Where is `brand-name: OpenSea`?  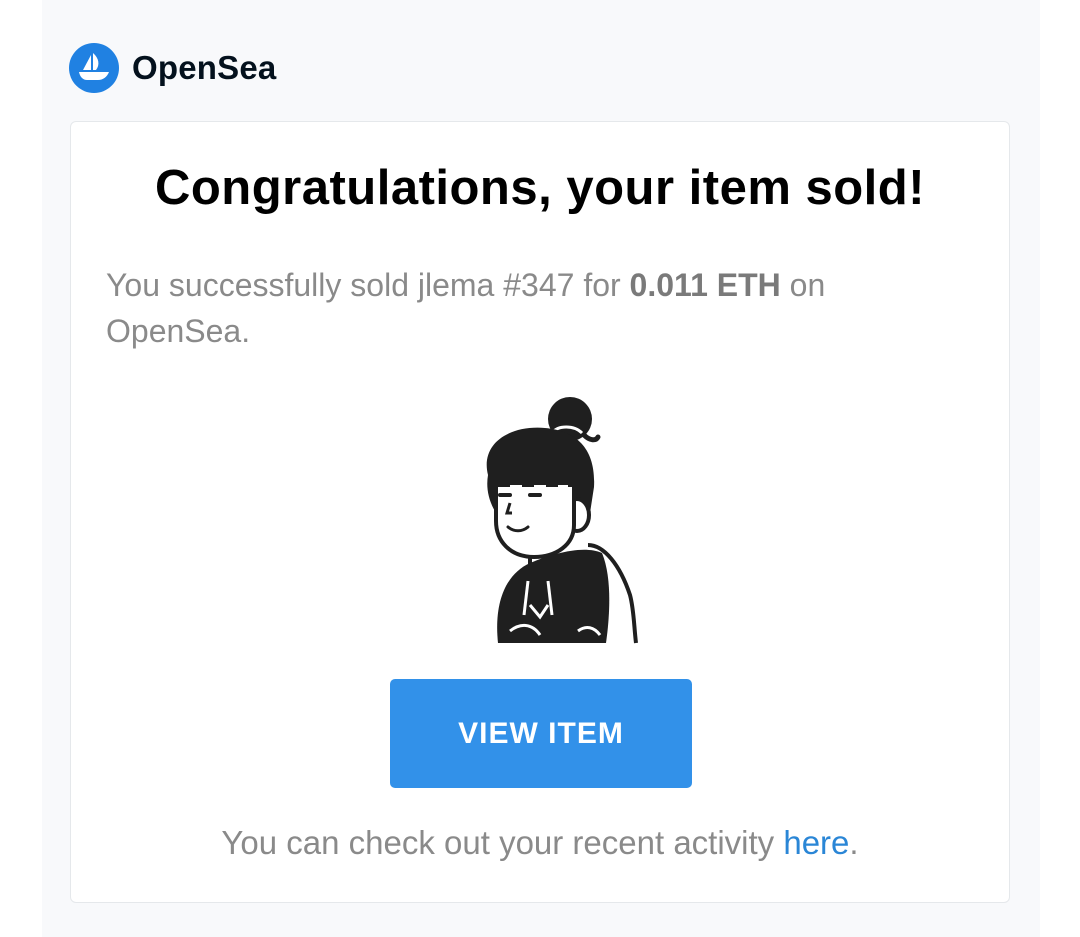 brand-name: OpenSea is located at coordinates (204, 67).